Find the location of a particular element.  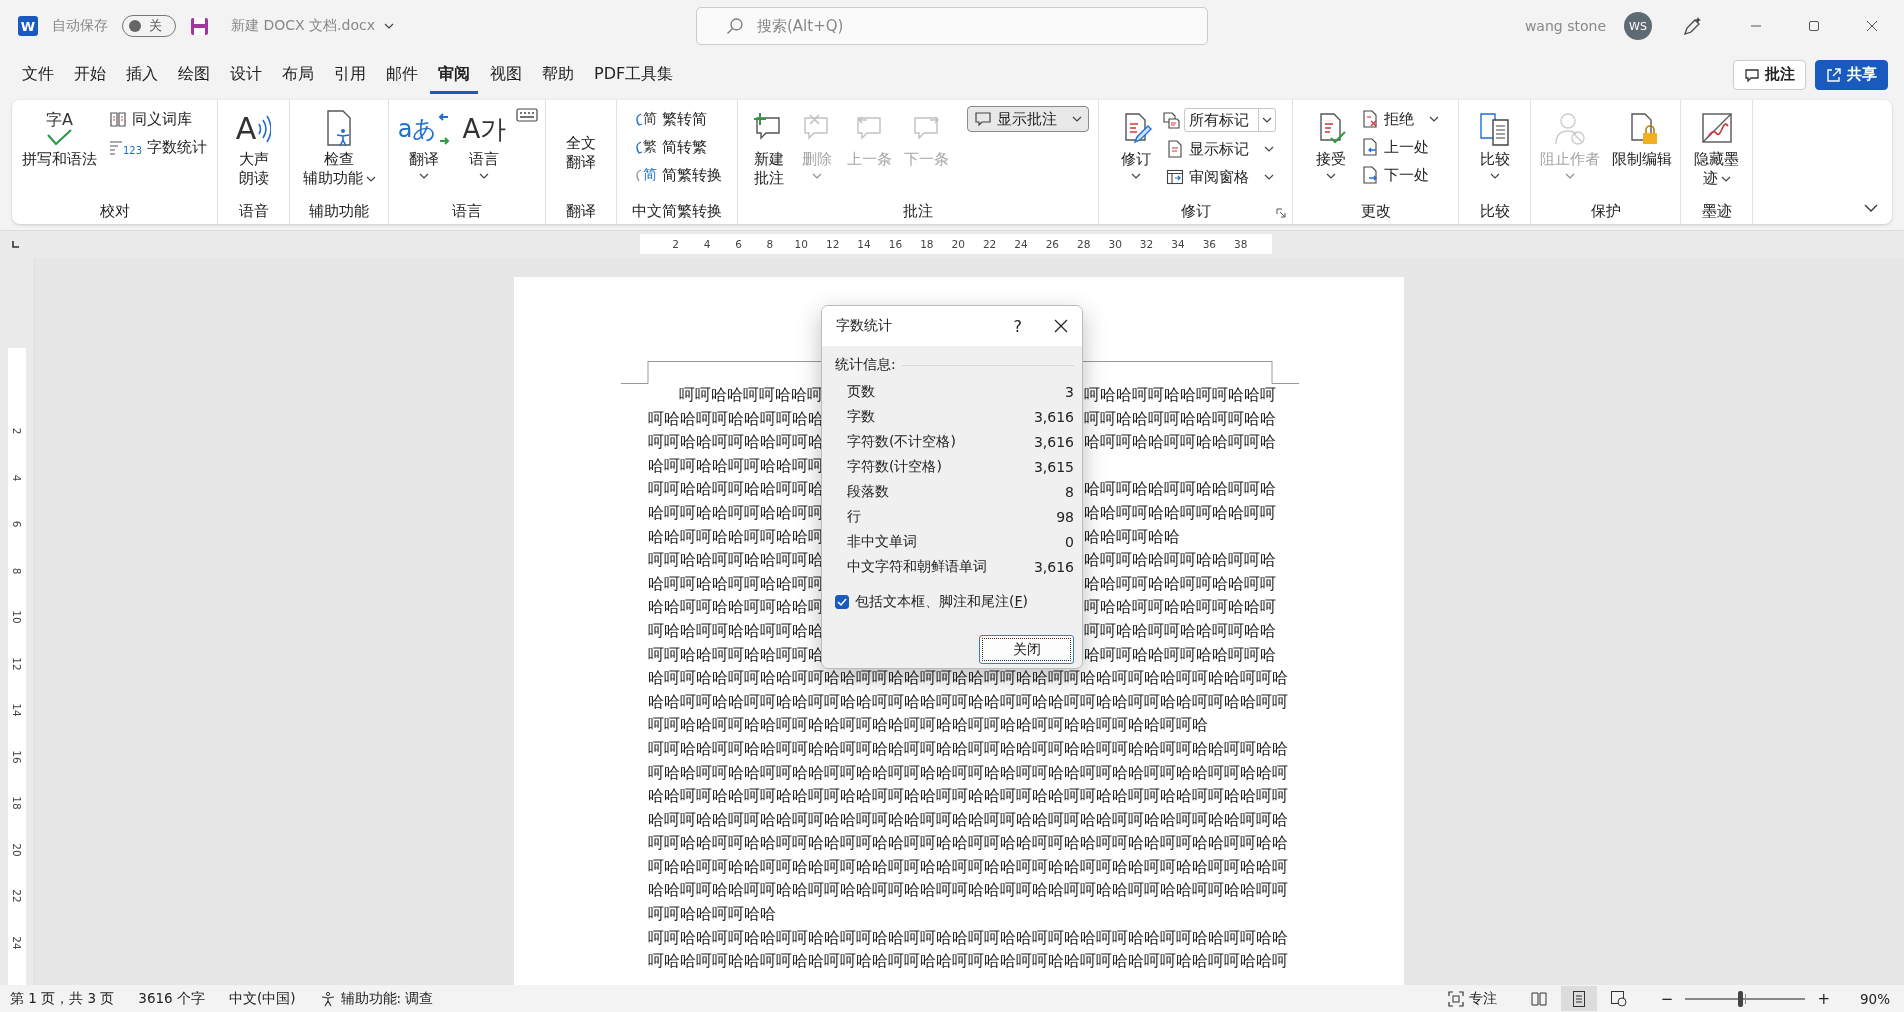

ribbon-button: 限制编辑 is located at coordinates (1641, 138).